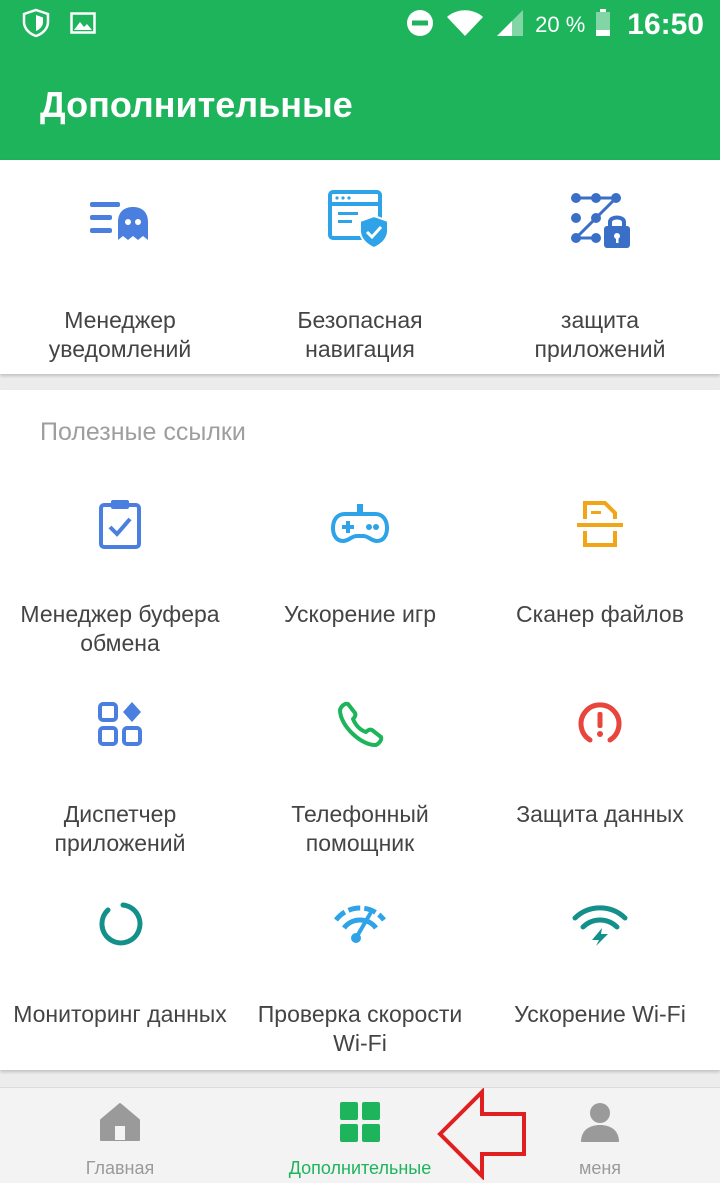 Image resolution: width=720 pixels, height=1183 pixels. Describe the element at coordinates (465, 25) in the screenshot. I see `wifi-status-icon` at that location.